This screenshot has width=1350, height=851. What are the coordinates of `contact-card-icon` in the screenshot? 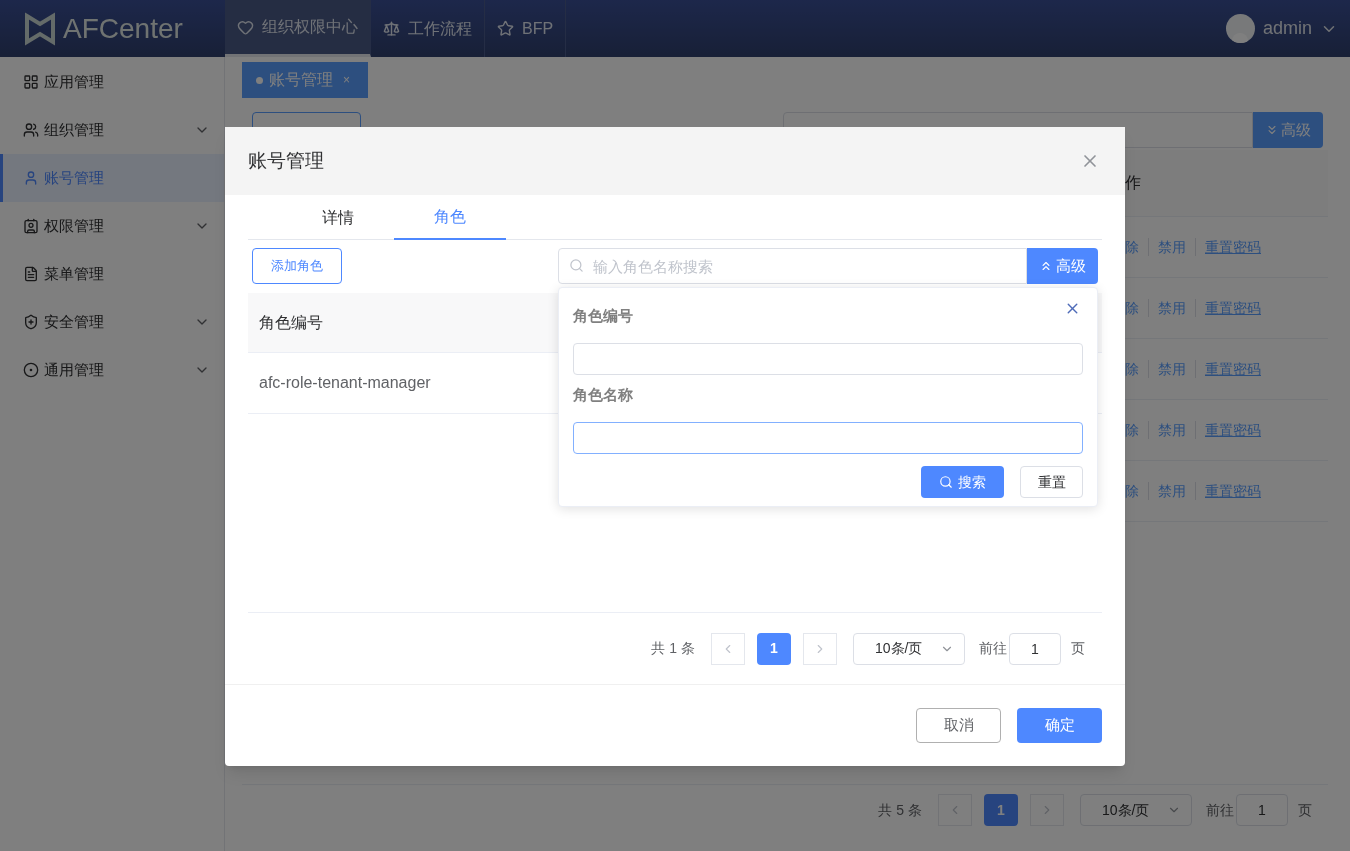 It's located at (31, 226).